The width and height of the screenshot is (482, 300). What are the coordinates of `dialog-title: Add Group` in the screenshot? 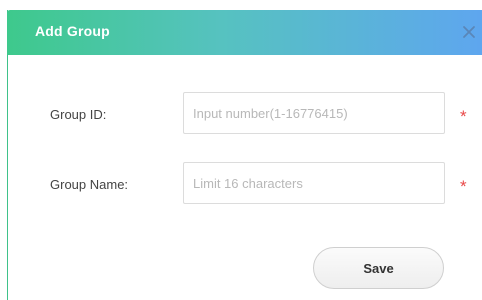 It's located at (72, 31).